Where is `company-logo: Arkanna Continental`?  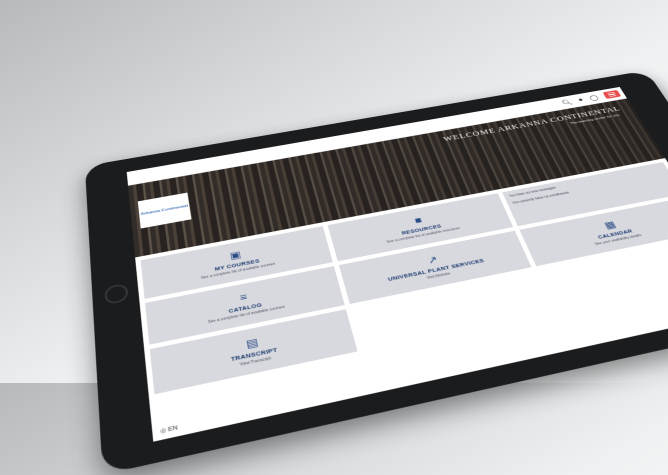
company-logo: Arkanna Continental is located at coordinates (165, 211).